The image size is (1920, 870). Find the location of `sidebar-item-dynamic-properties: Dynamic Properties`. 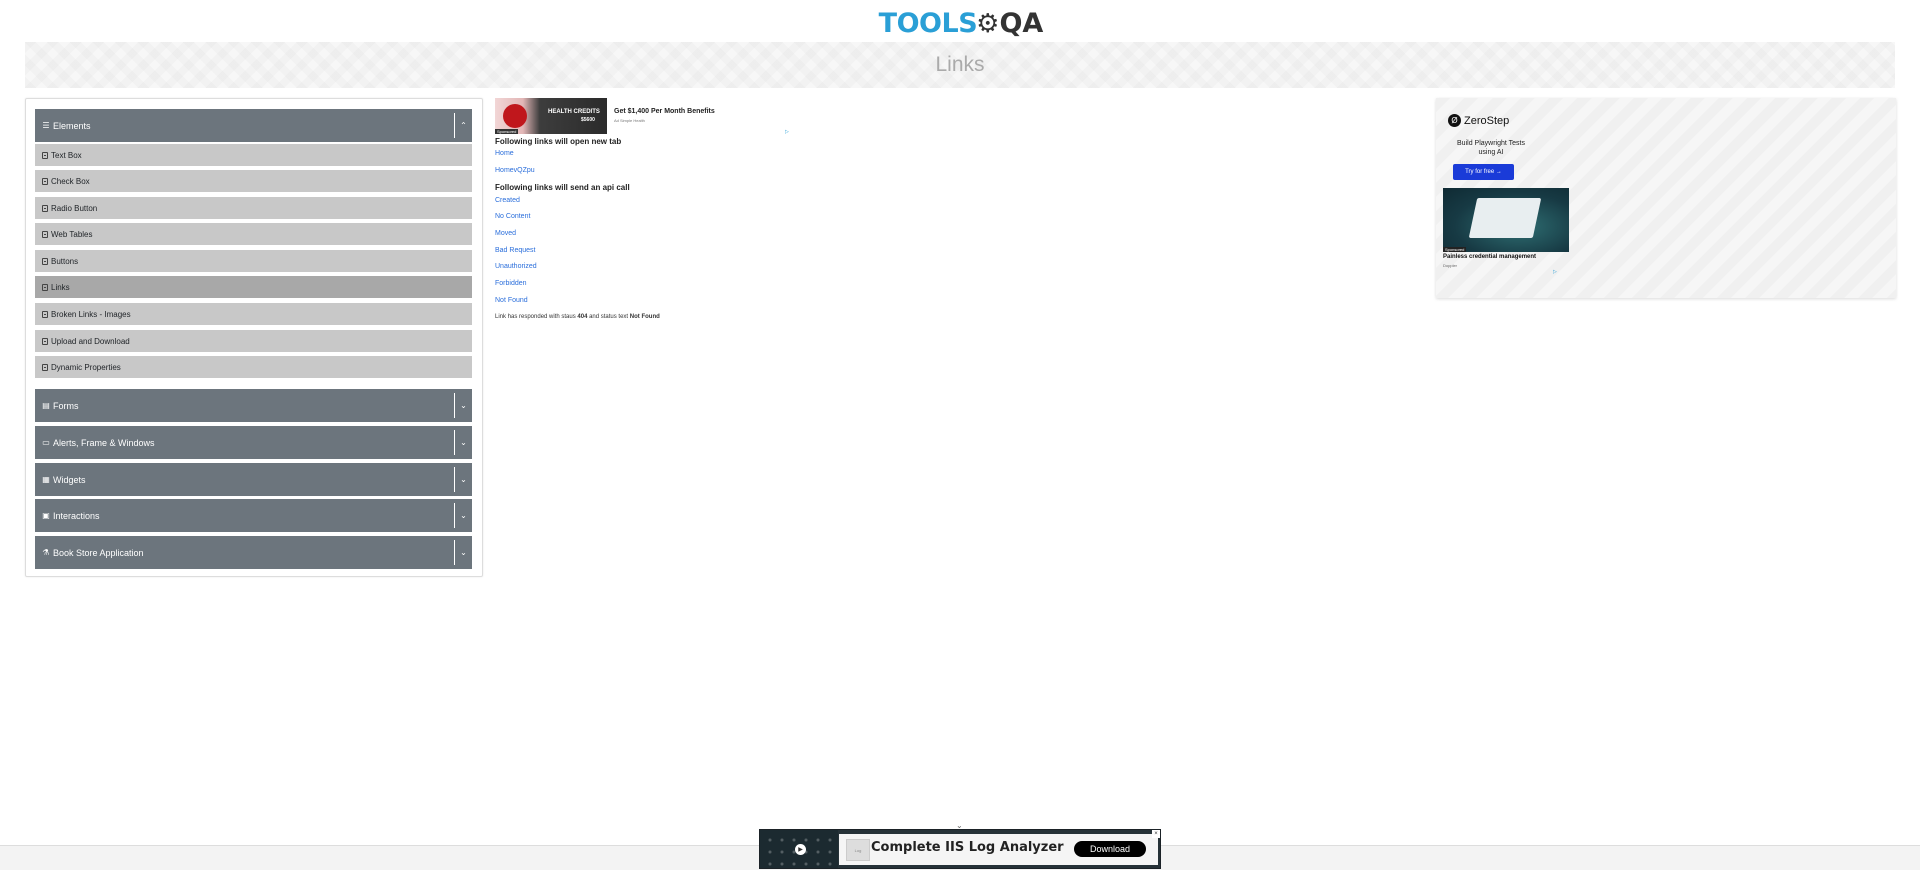

sidebar-item-dynamic-properties: Dynamic Properties is located at coordinates (253, 366).